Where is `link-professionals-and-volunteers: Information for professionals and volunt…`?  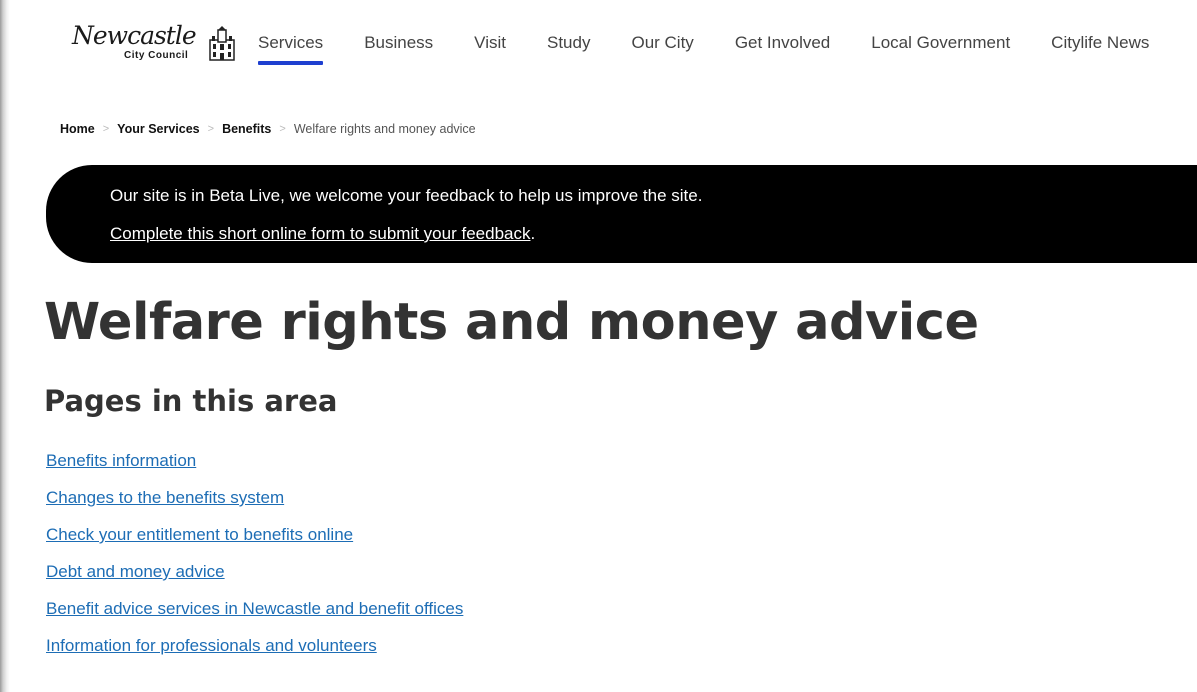 link-professionals-and-volunteers: Information for professionals and volunt… is located at coordinates (211, 645).